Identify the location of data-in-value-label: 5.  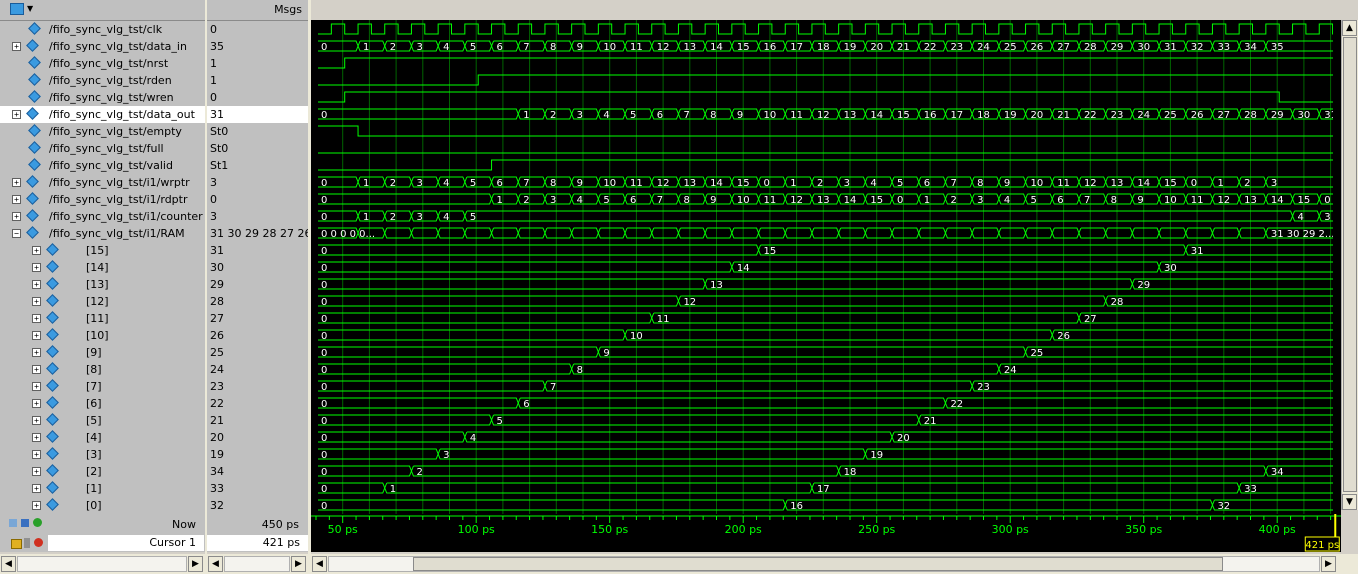
(473, 47).